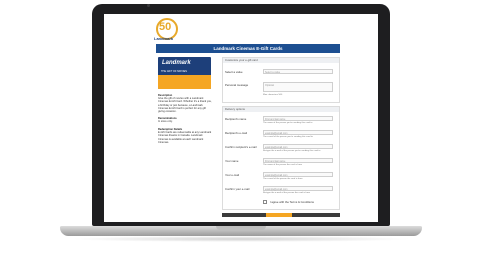 This screenshot has width=482, height=260. What do you see at coordinates (248, 48) in the screenshot?
I see `page-title: Landmark Cinemas E-Gift Cards` at bounding box center [248, 48].